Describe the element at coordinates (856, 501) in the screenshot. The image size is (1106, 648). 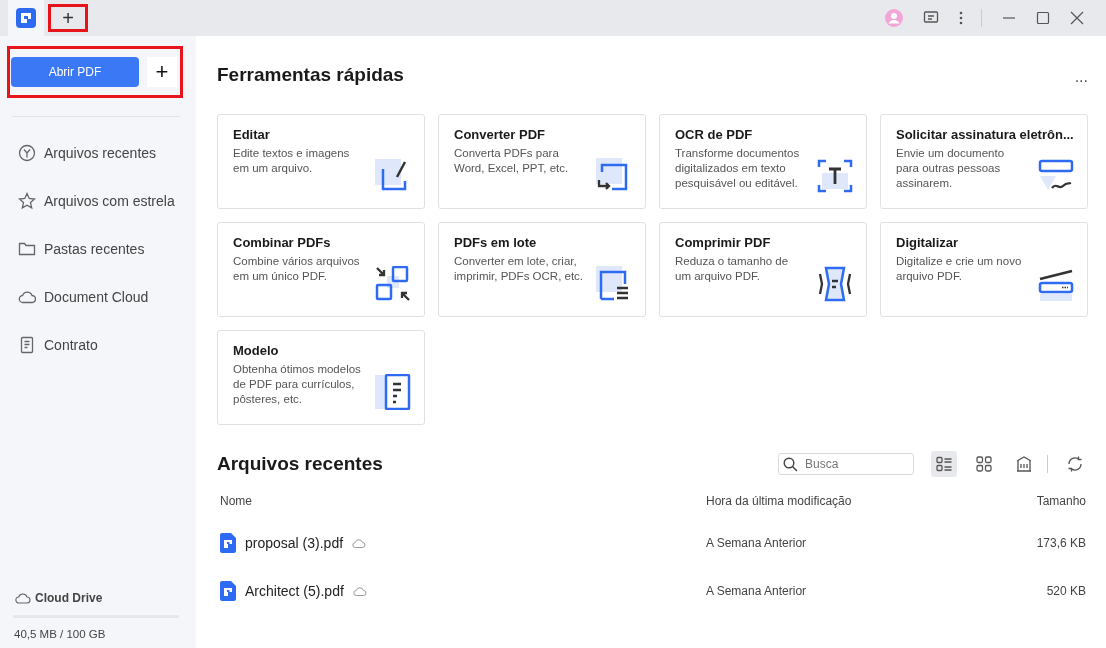
I see `column-header: Hora da última modificação` at that location.